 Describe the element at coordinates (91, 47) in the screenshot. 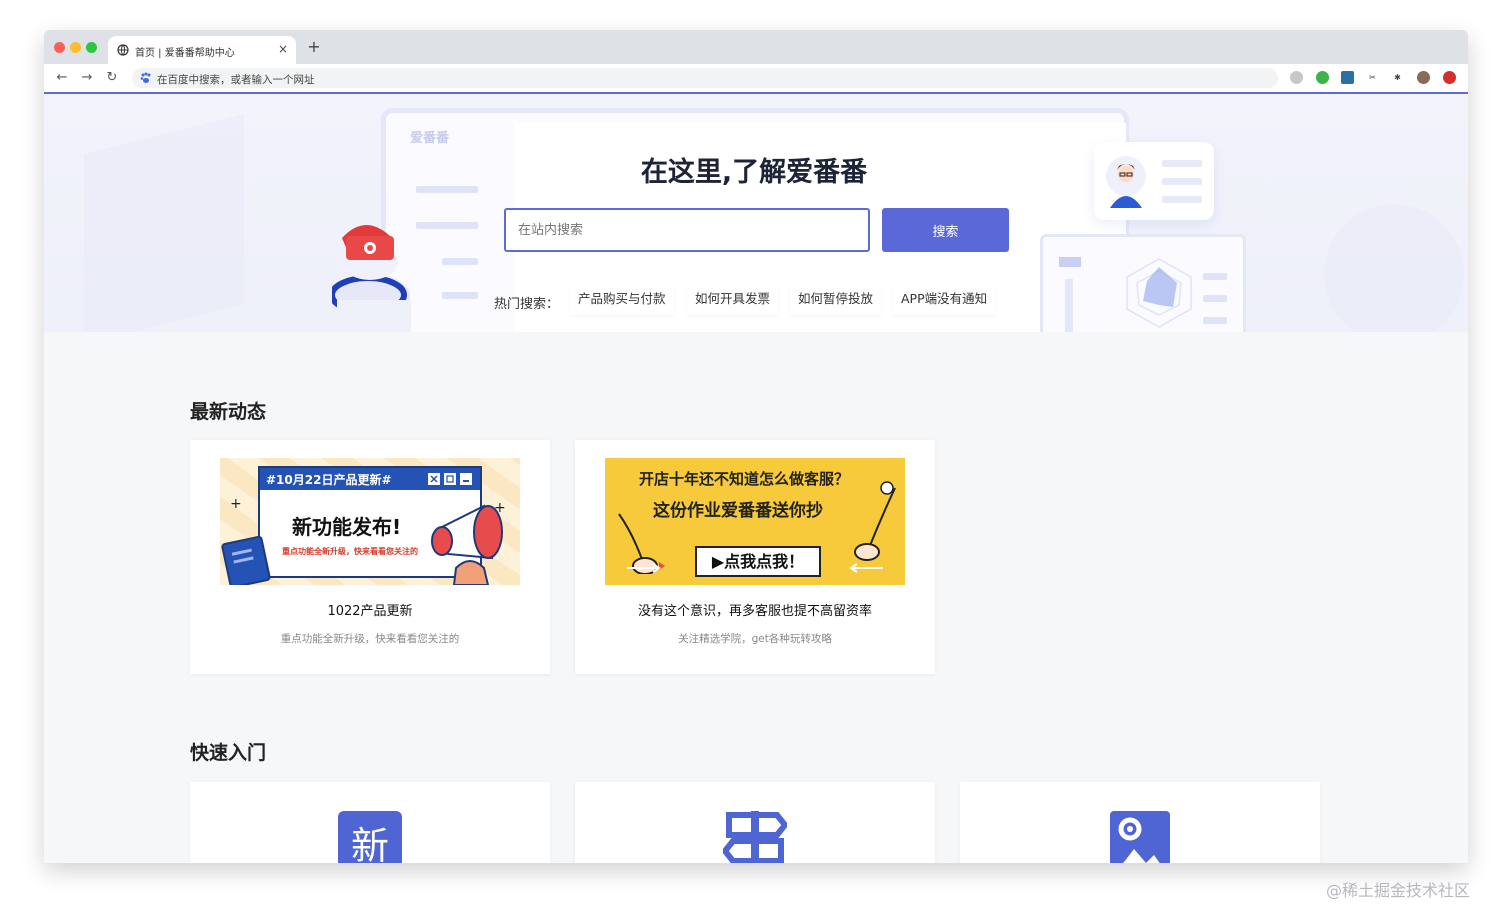

I see `maximize-window-button` at that location.